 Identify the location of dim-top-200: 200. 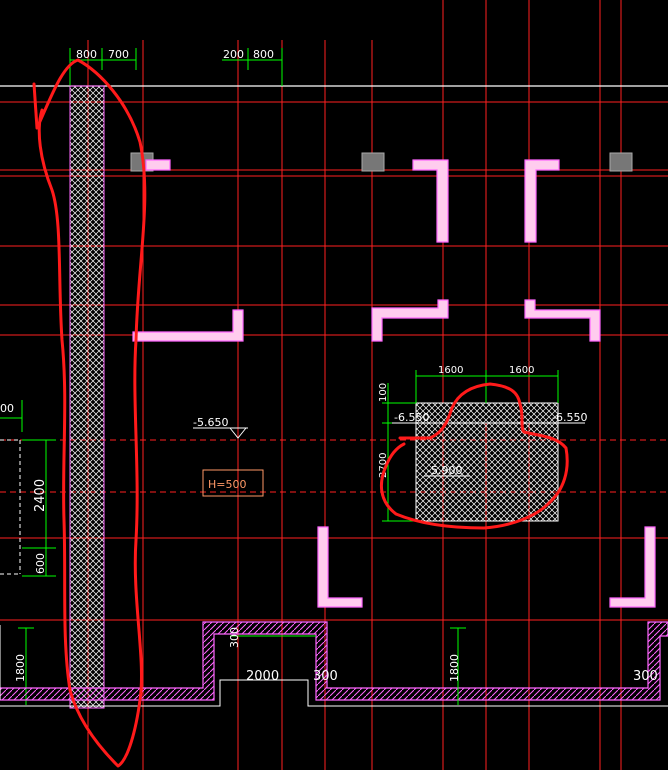
(233, 54).